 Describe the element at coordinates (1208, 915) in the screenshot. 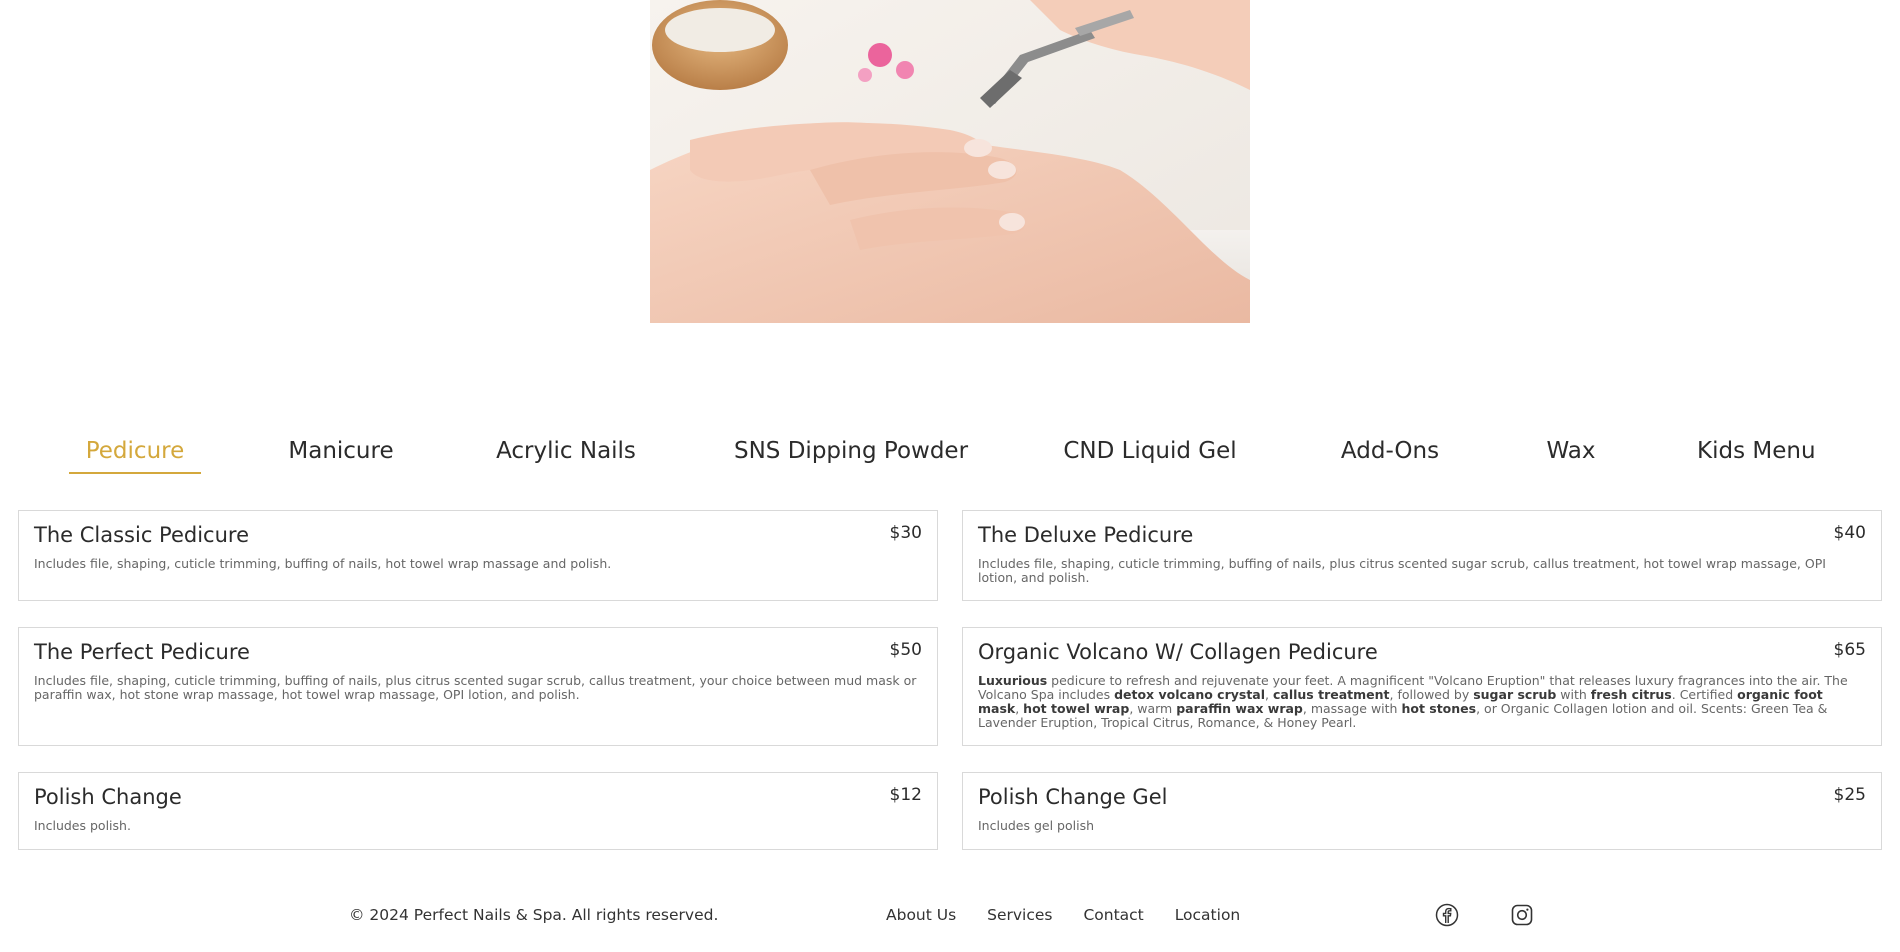

I see `footer-link-location: Location` at that location.